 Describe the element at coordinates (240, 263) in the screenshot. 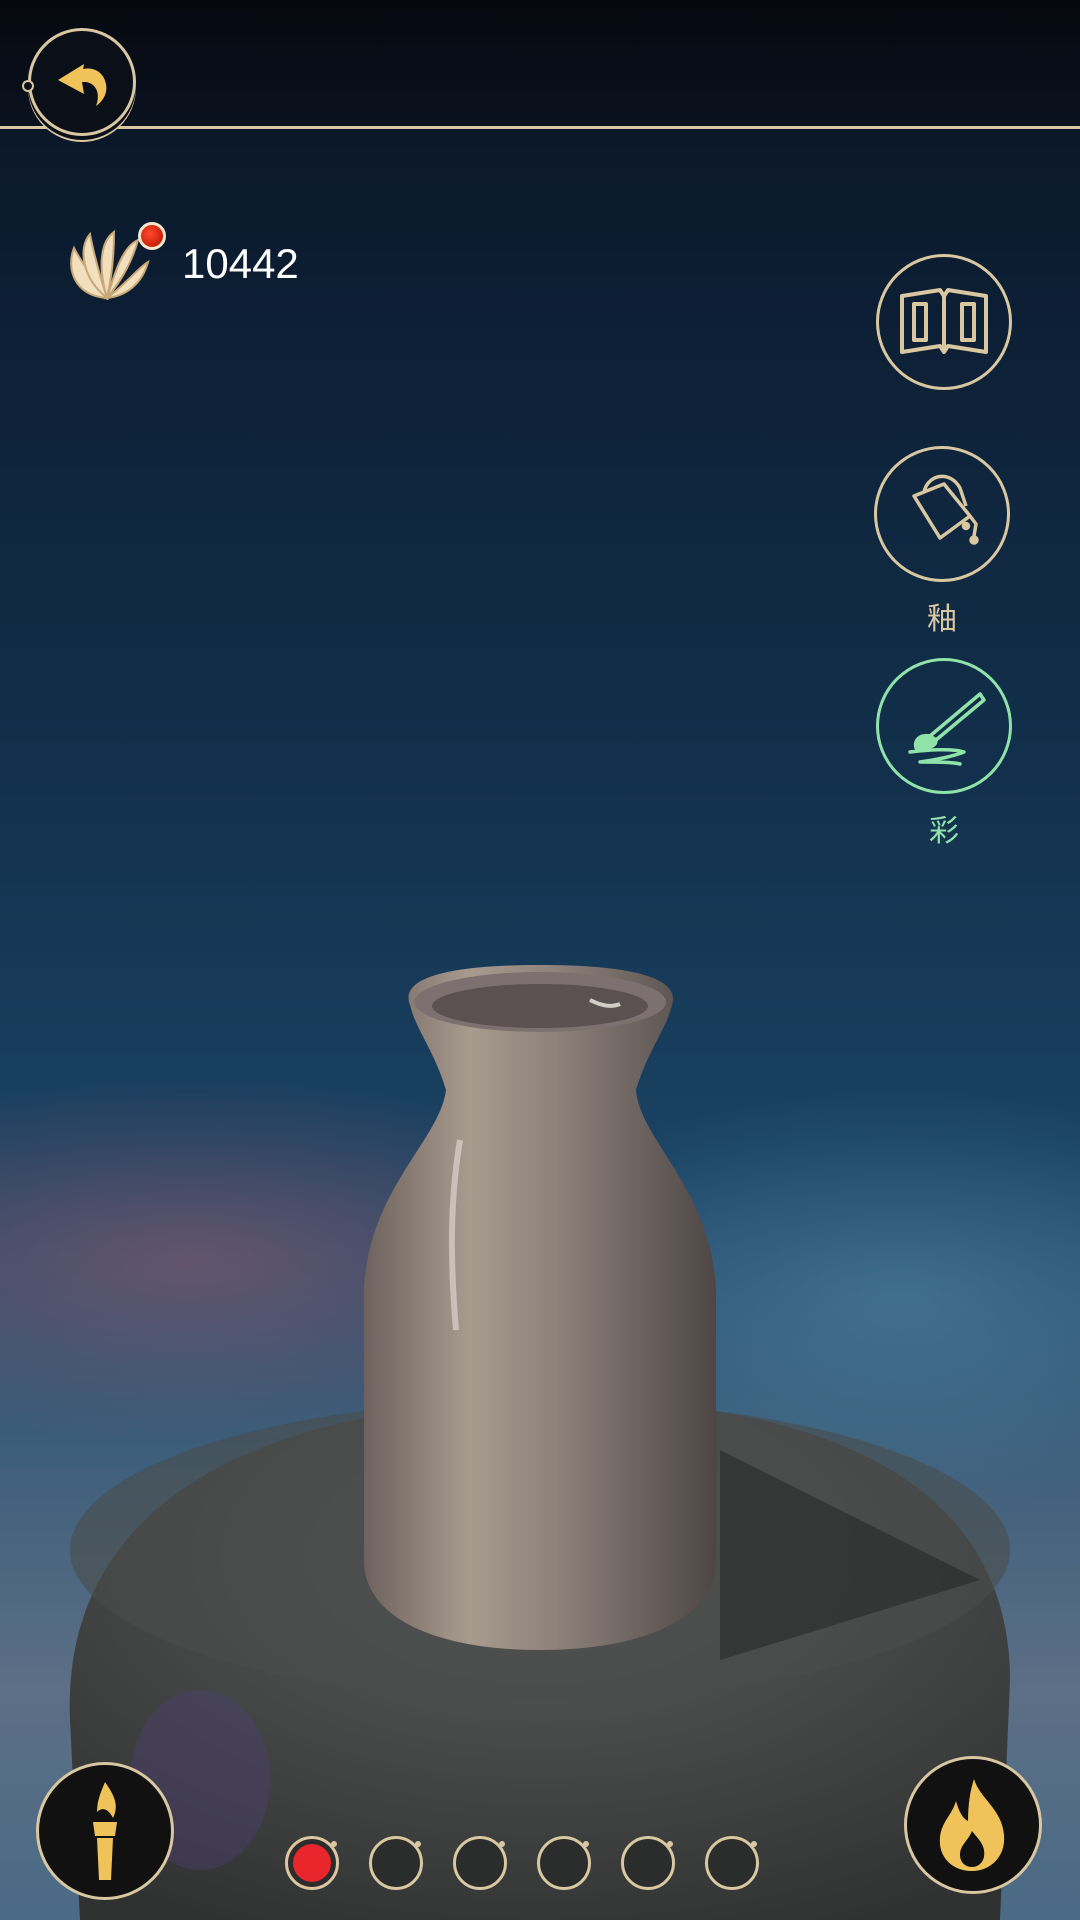

I see `currency-value: 10442` at that location.